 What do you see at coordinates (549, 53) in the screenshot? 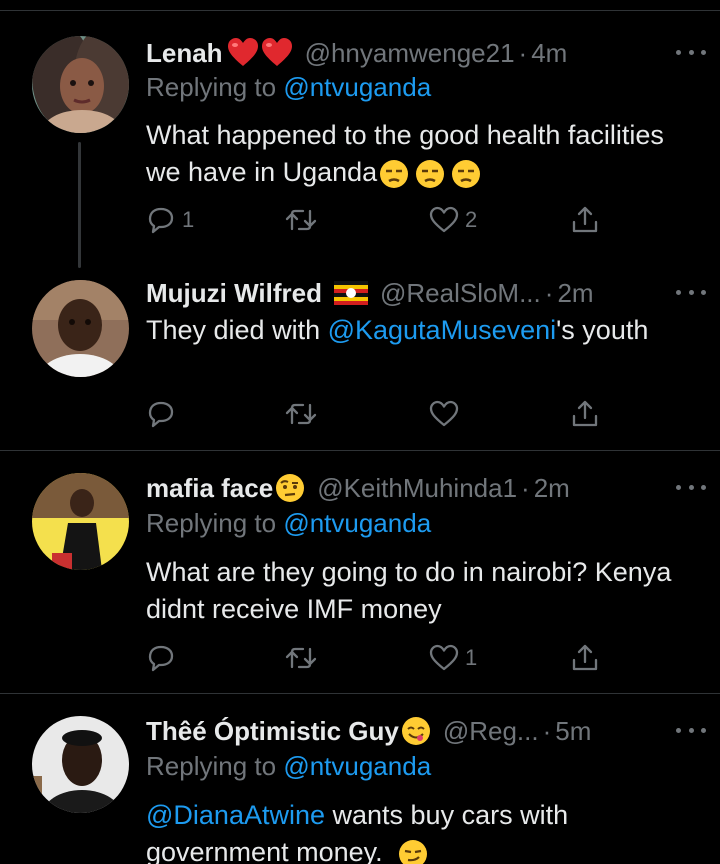
I see `timestamp: 4m` at bounding box center [549, 53].